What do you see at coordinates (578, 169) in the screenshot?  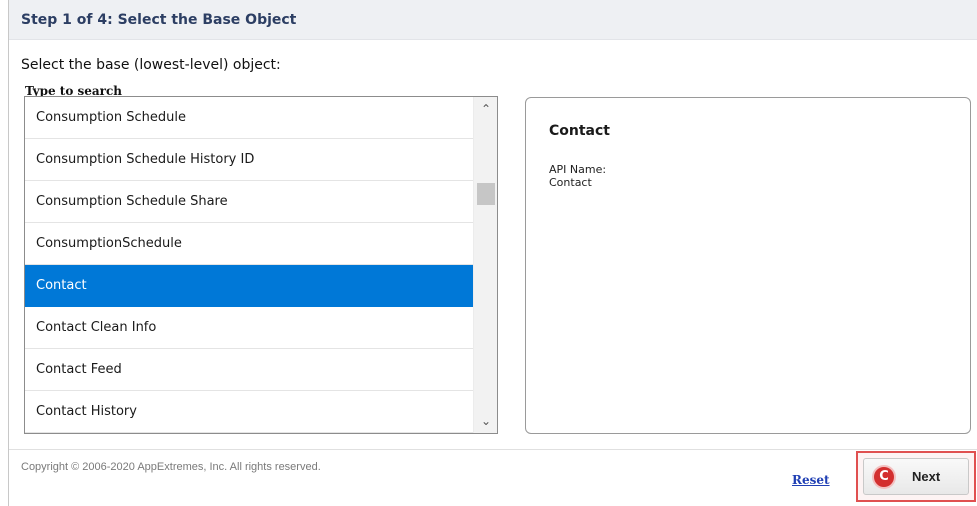 I see `api-name-label: API Name:` at bounding box center [578, 169].